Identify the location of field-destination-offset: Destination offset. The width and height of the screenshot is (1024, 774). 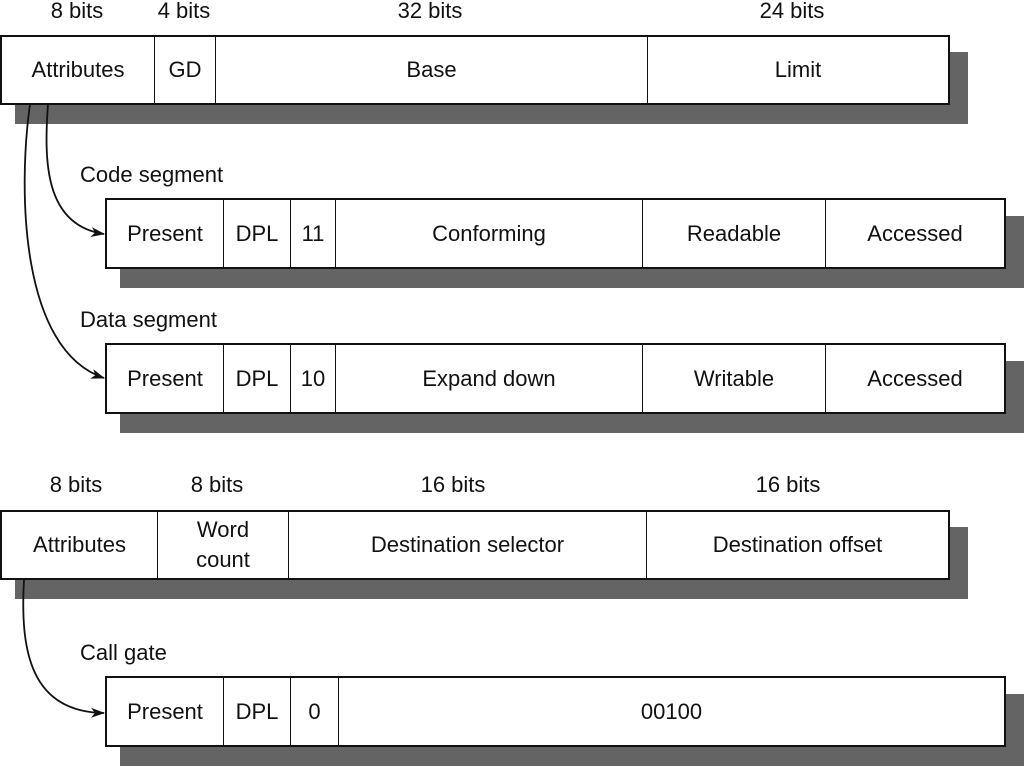
(797, 544).